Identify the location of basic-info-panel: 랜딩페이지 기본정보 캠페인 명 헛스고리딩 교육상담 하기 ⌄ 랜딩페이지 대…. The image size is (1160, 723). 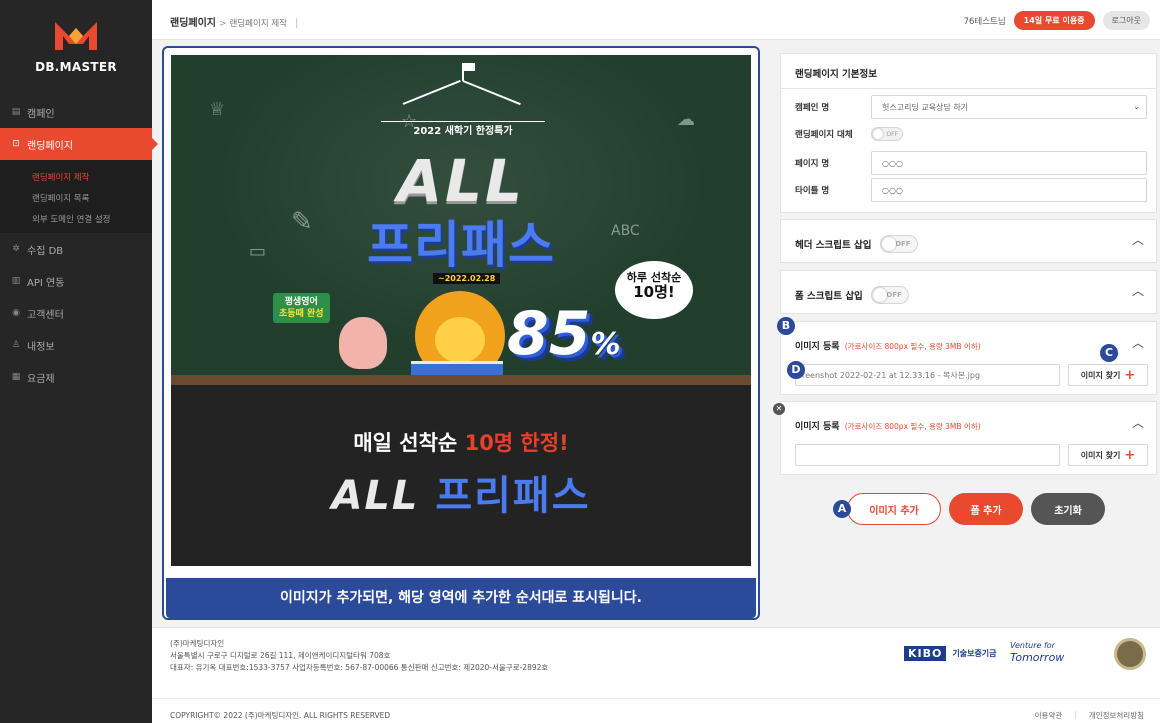
(968, 133).